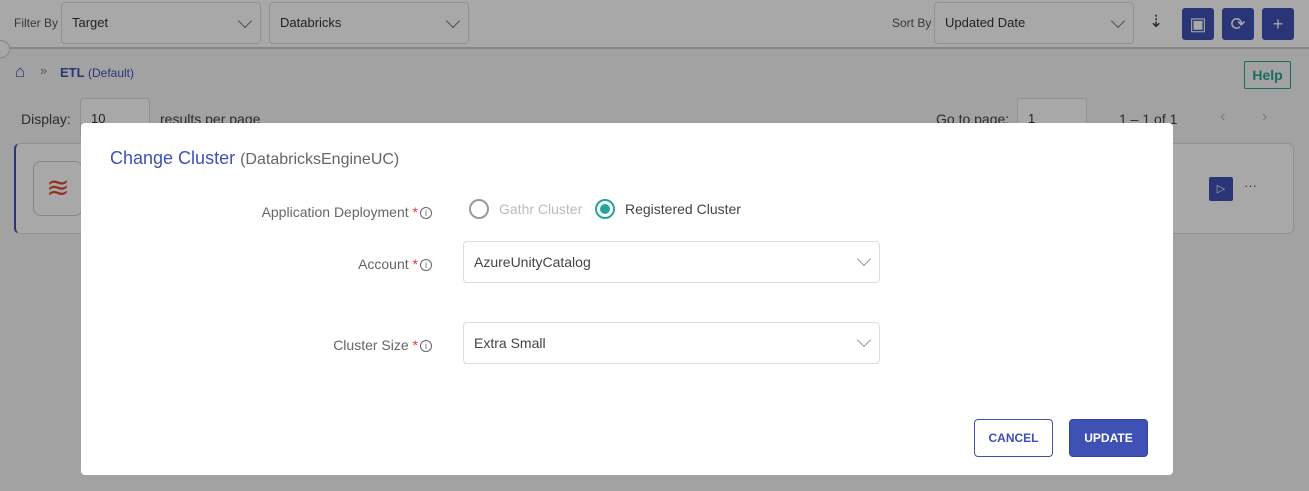  What do you see at coordinates (605, 209) in the screenshot?
I see `radio-registered-cluster` at bounding box center [605, 209].